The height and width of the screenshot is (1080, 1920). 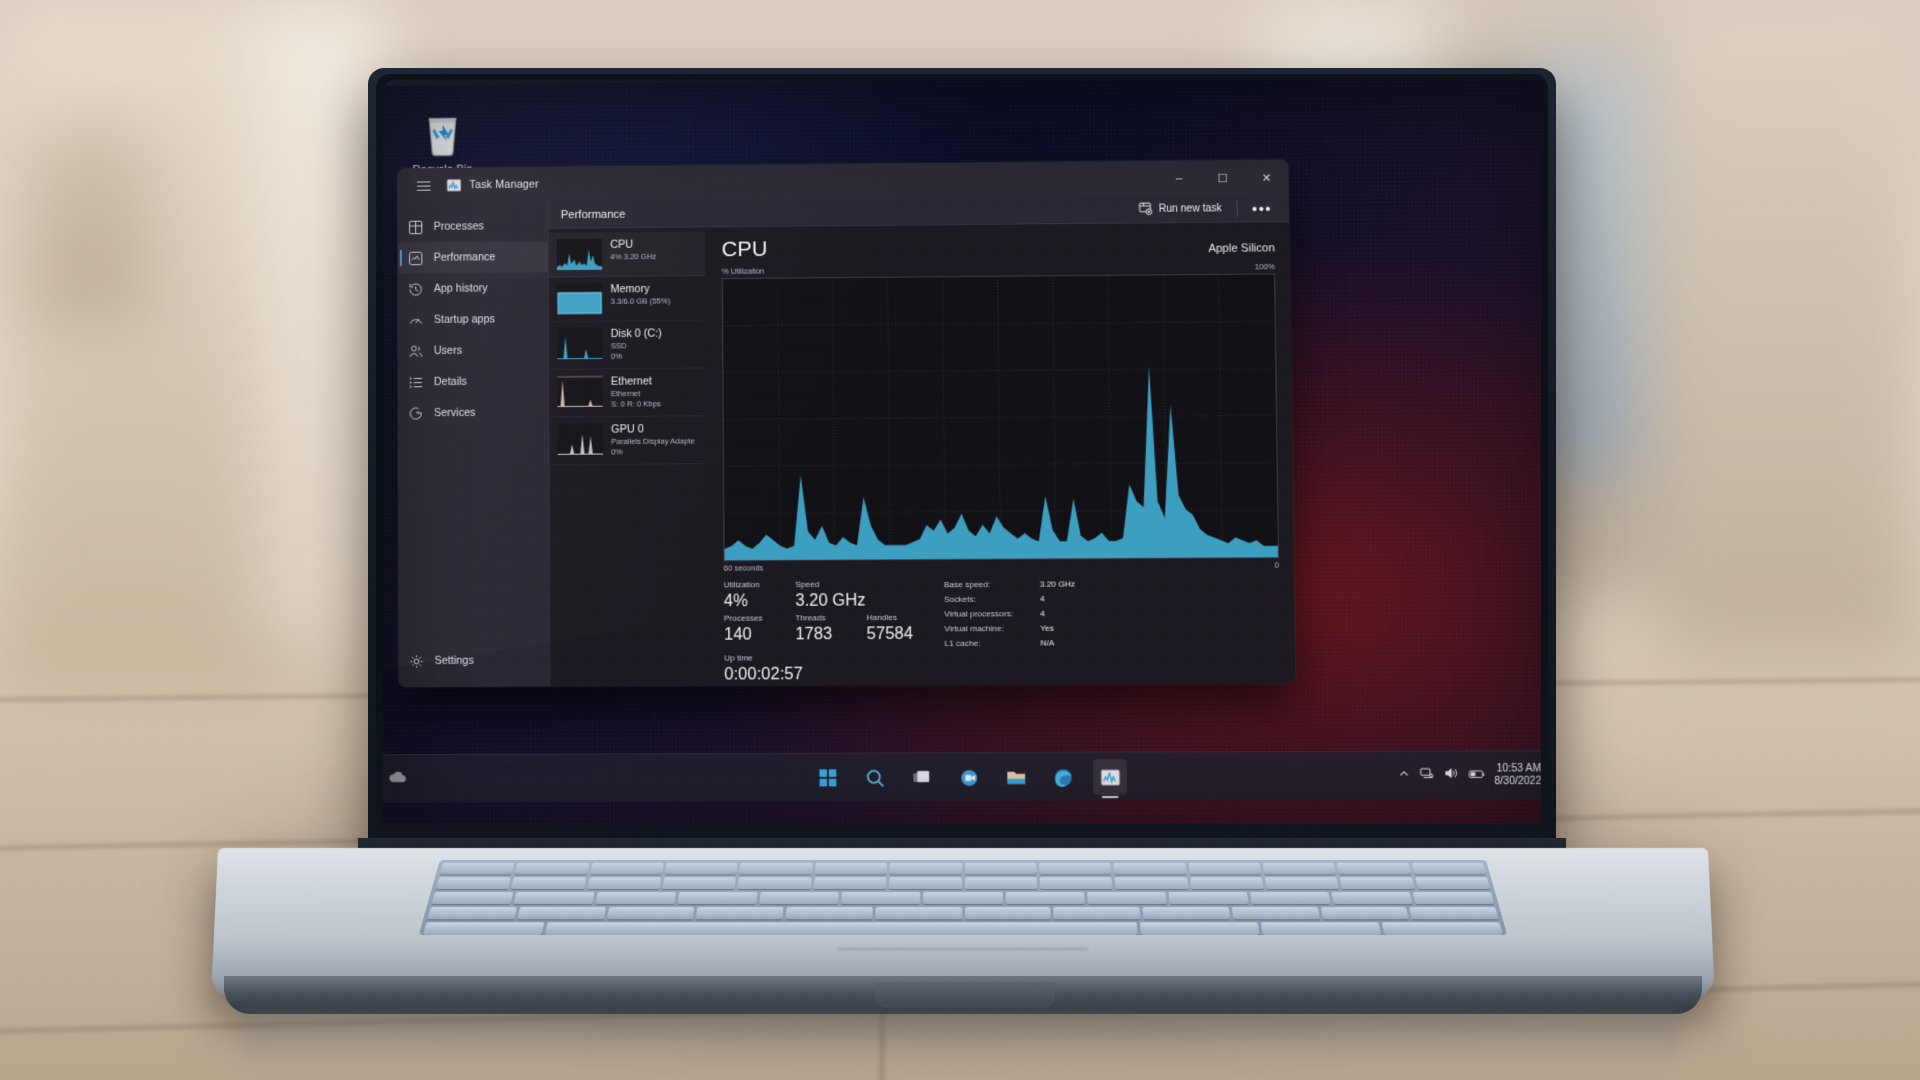 I want to click on task-manager-button, so click(x=1109, y=776).